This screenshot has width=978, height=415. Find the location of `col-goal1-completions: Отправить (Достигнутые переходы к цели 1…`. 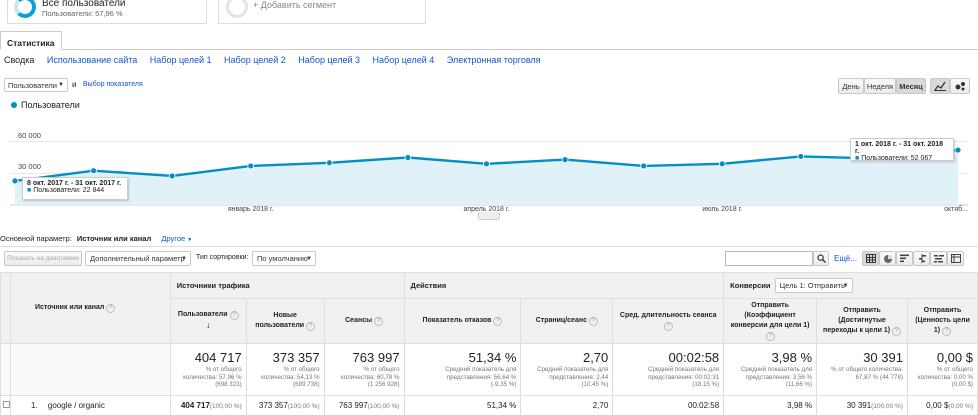

col-goal1-completions: Отправить (Достигнутые переходы к цели 1… is located at coordinates (862, 321).